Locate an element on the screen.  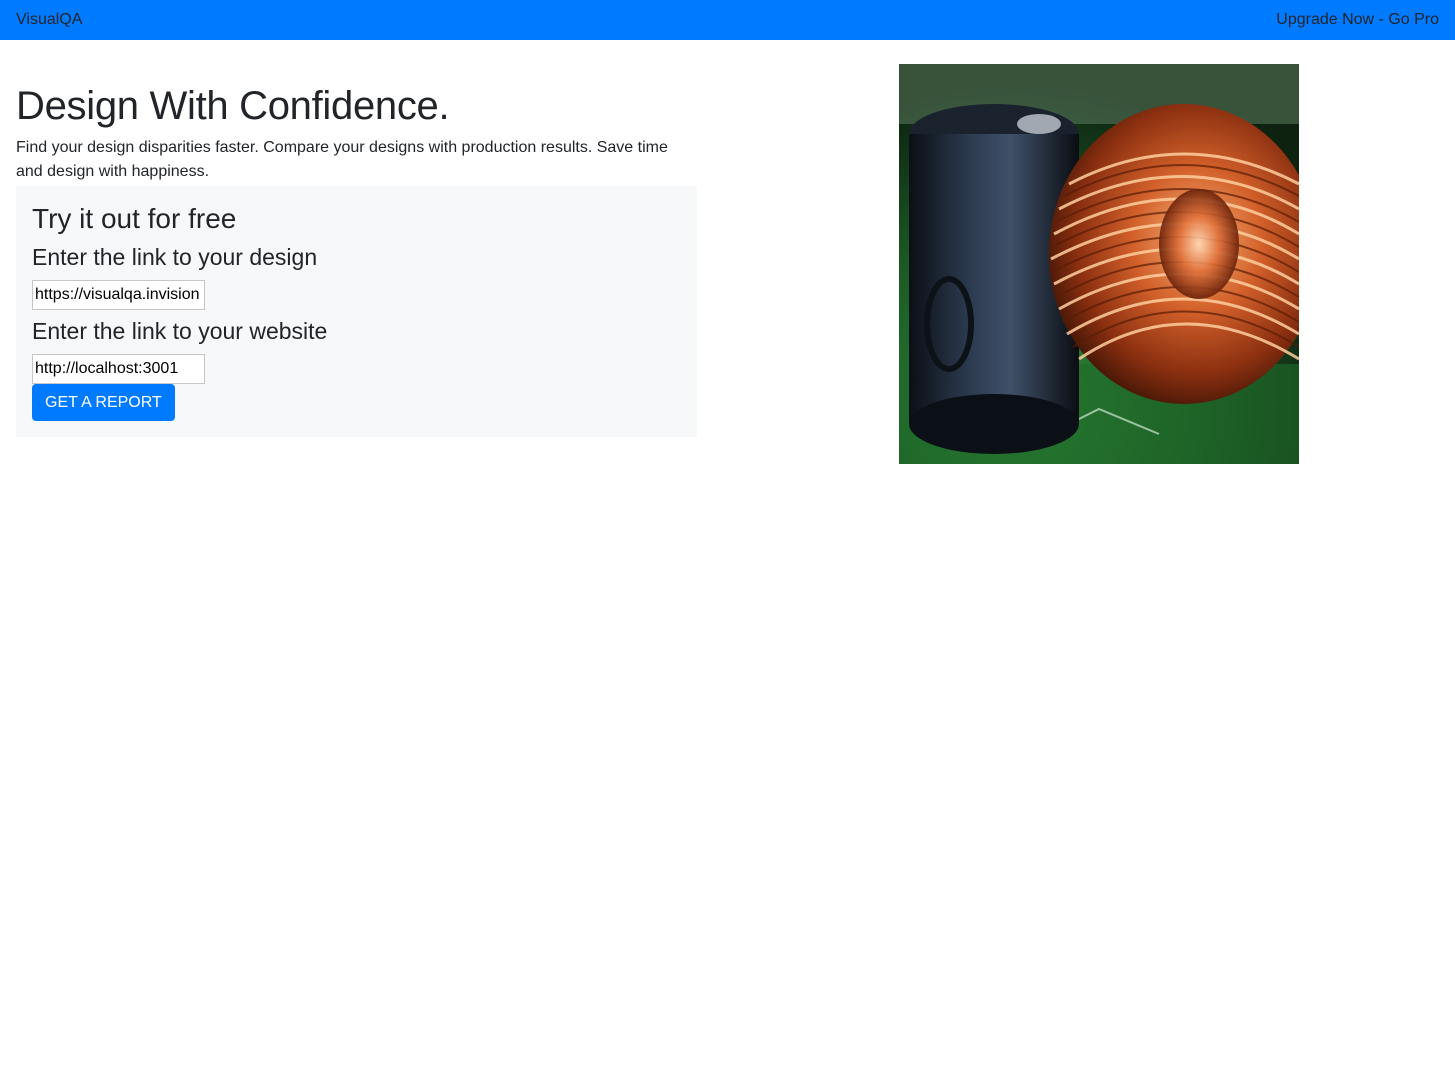
brand-link: VisualQA is located at coordinates (49, 20).